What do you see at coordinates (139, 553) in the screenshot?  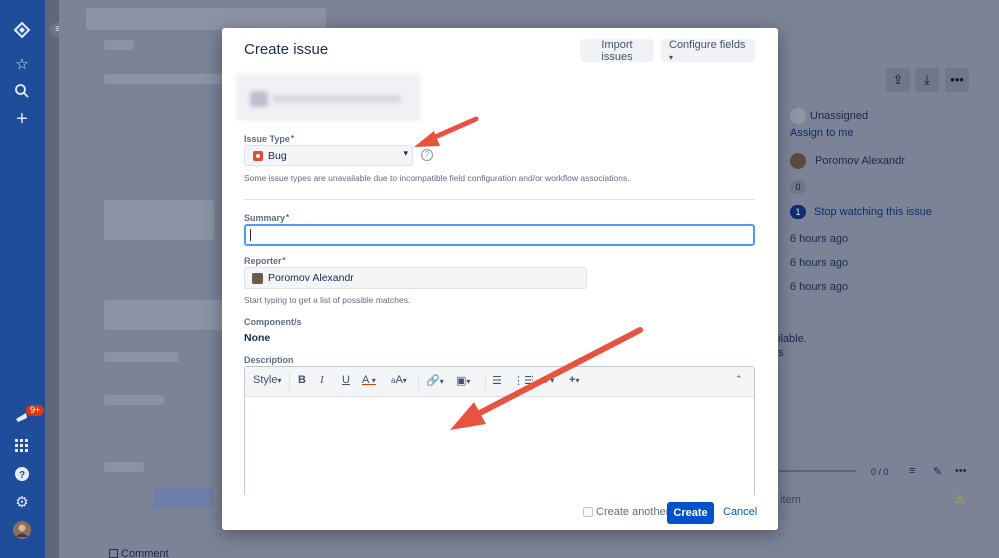 I see `comment-button-bg: Comment` at bounding box center [139, 553].